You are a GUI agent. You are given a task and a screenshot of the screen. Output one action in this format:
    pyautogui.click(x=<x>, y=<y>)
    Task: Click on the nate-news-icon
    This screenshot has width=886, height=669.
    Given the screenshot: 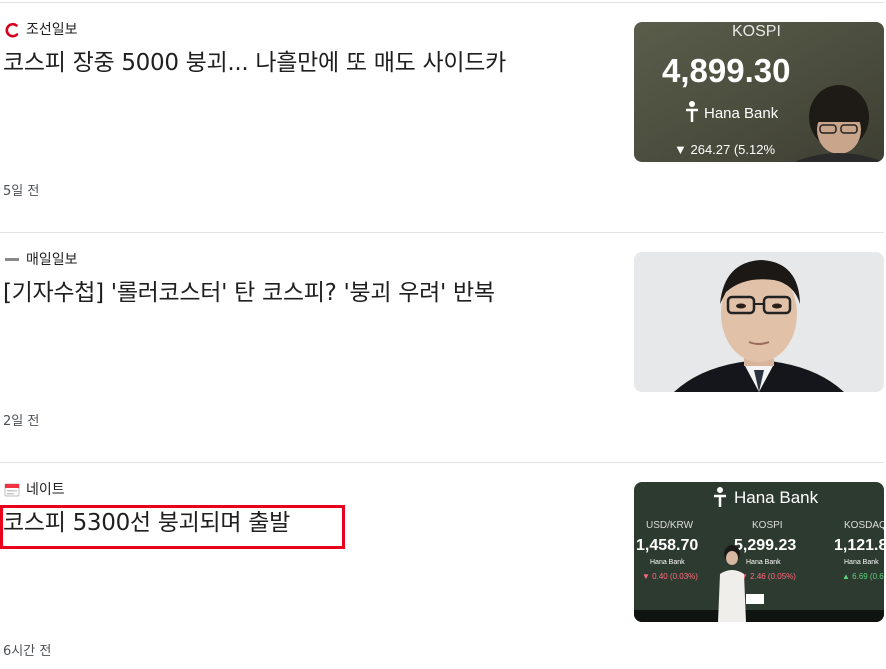 What is the action you would take?
    pyautogui.click(x=12, y=490)
    